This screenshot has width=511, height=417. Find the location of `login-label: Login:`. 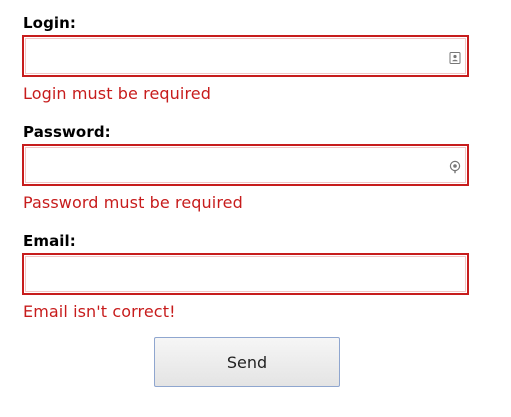

login-label: Login: is located at coordinates (50, 23).